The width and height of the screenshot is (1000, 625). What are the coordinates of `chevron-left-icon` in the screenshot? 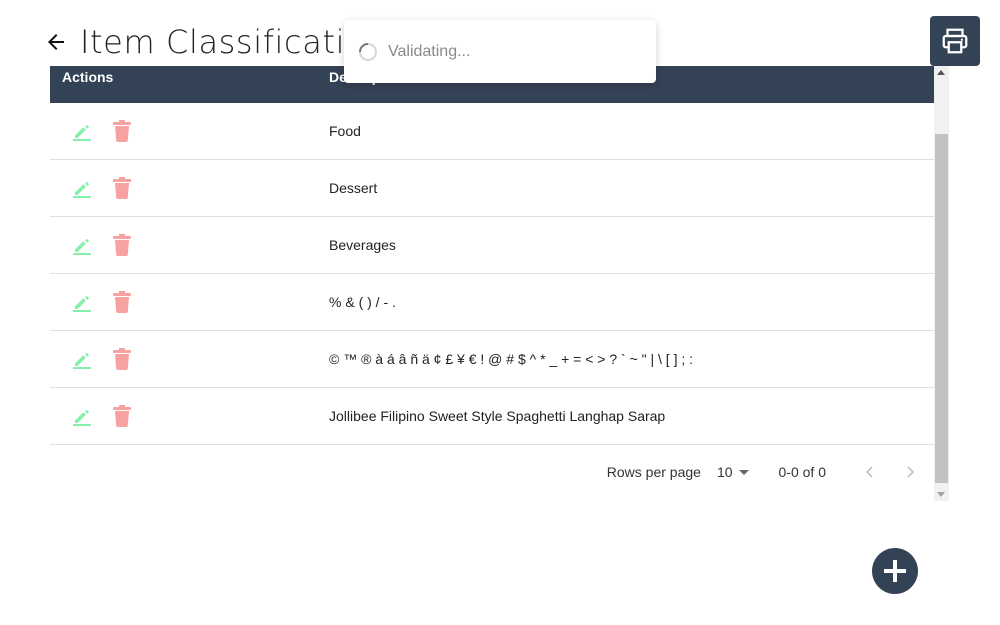 It's located at (869, 471).